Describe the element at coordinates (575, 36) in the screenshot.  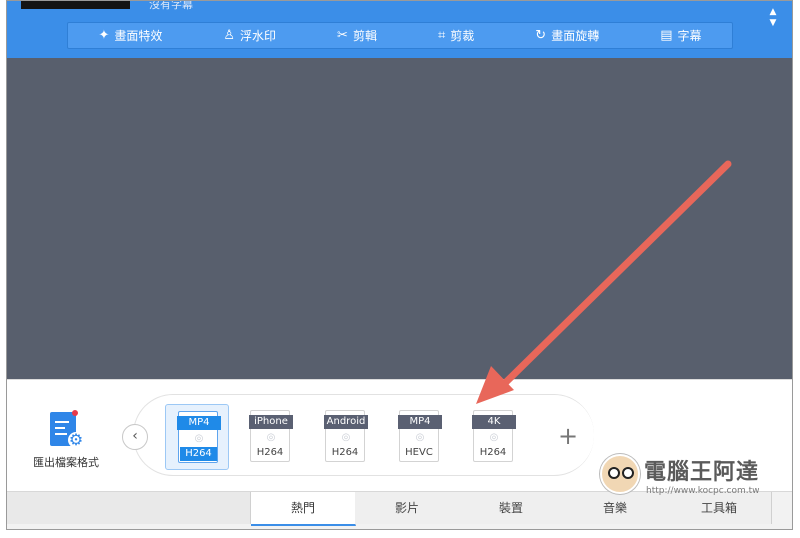
I see `rotate-label: 畫面旋轉` at that location.